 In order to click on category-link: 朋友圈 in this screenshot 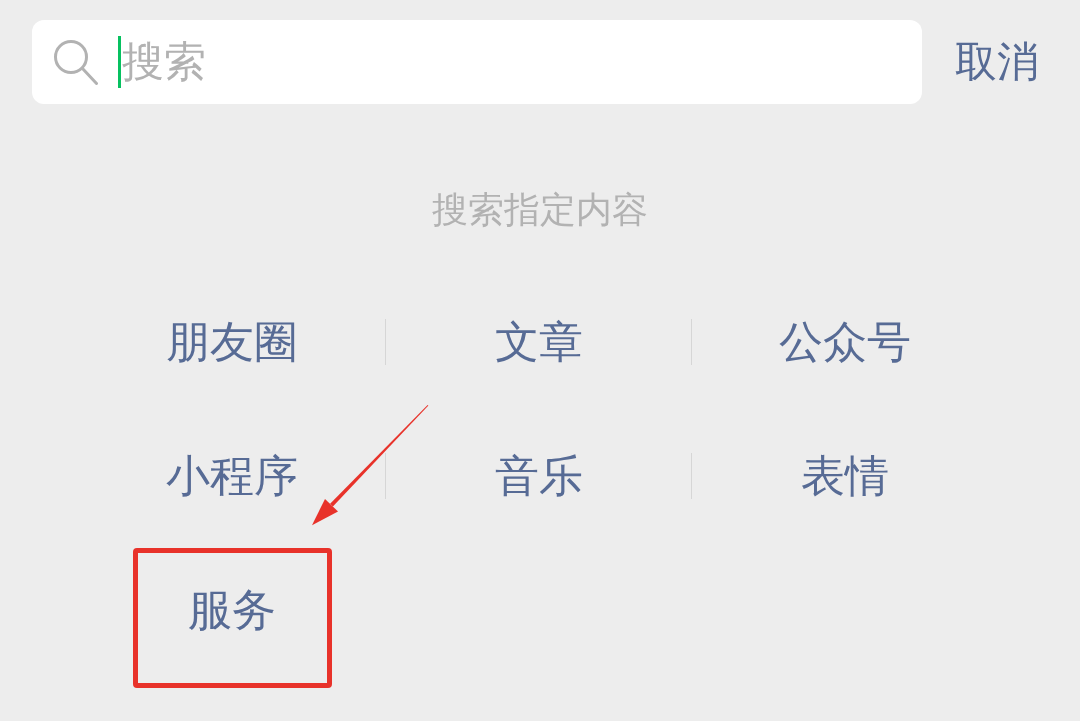, I will do `click(232, 342)`.